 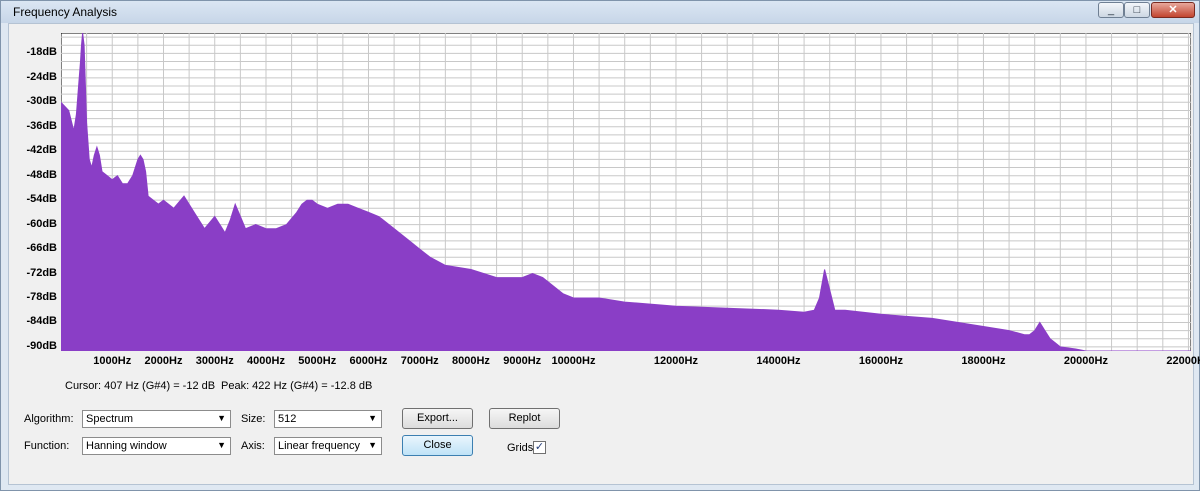 I want to click on axis-label: Axis:, so click(x=253, y=446).